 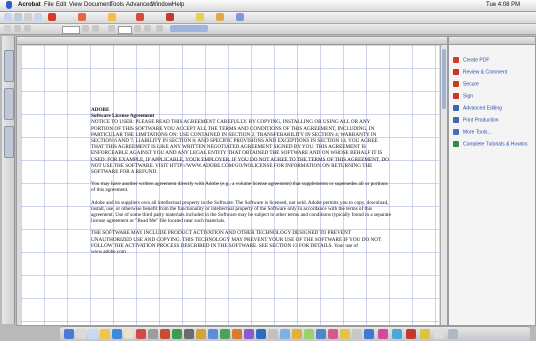 What do you see at coordinates (8, 17) in the screenshot?
I see `open-icon` at bounding box center [8, 17].